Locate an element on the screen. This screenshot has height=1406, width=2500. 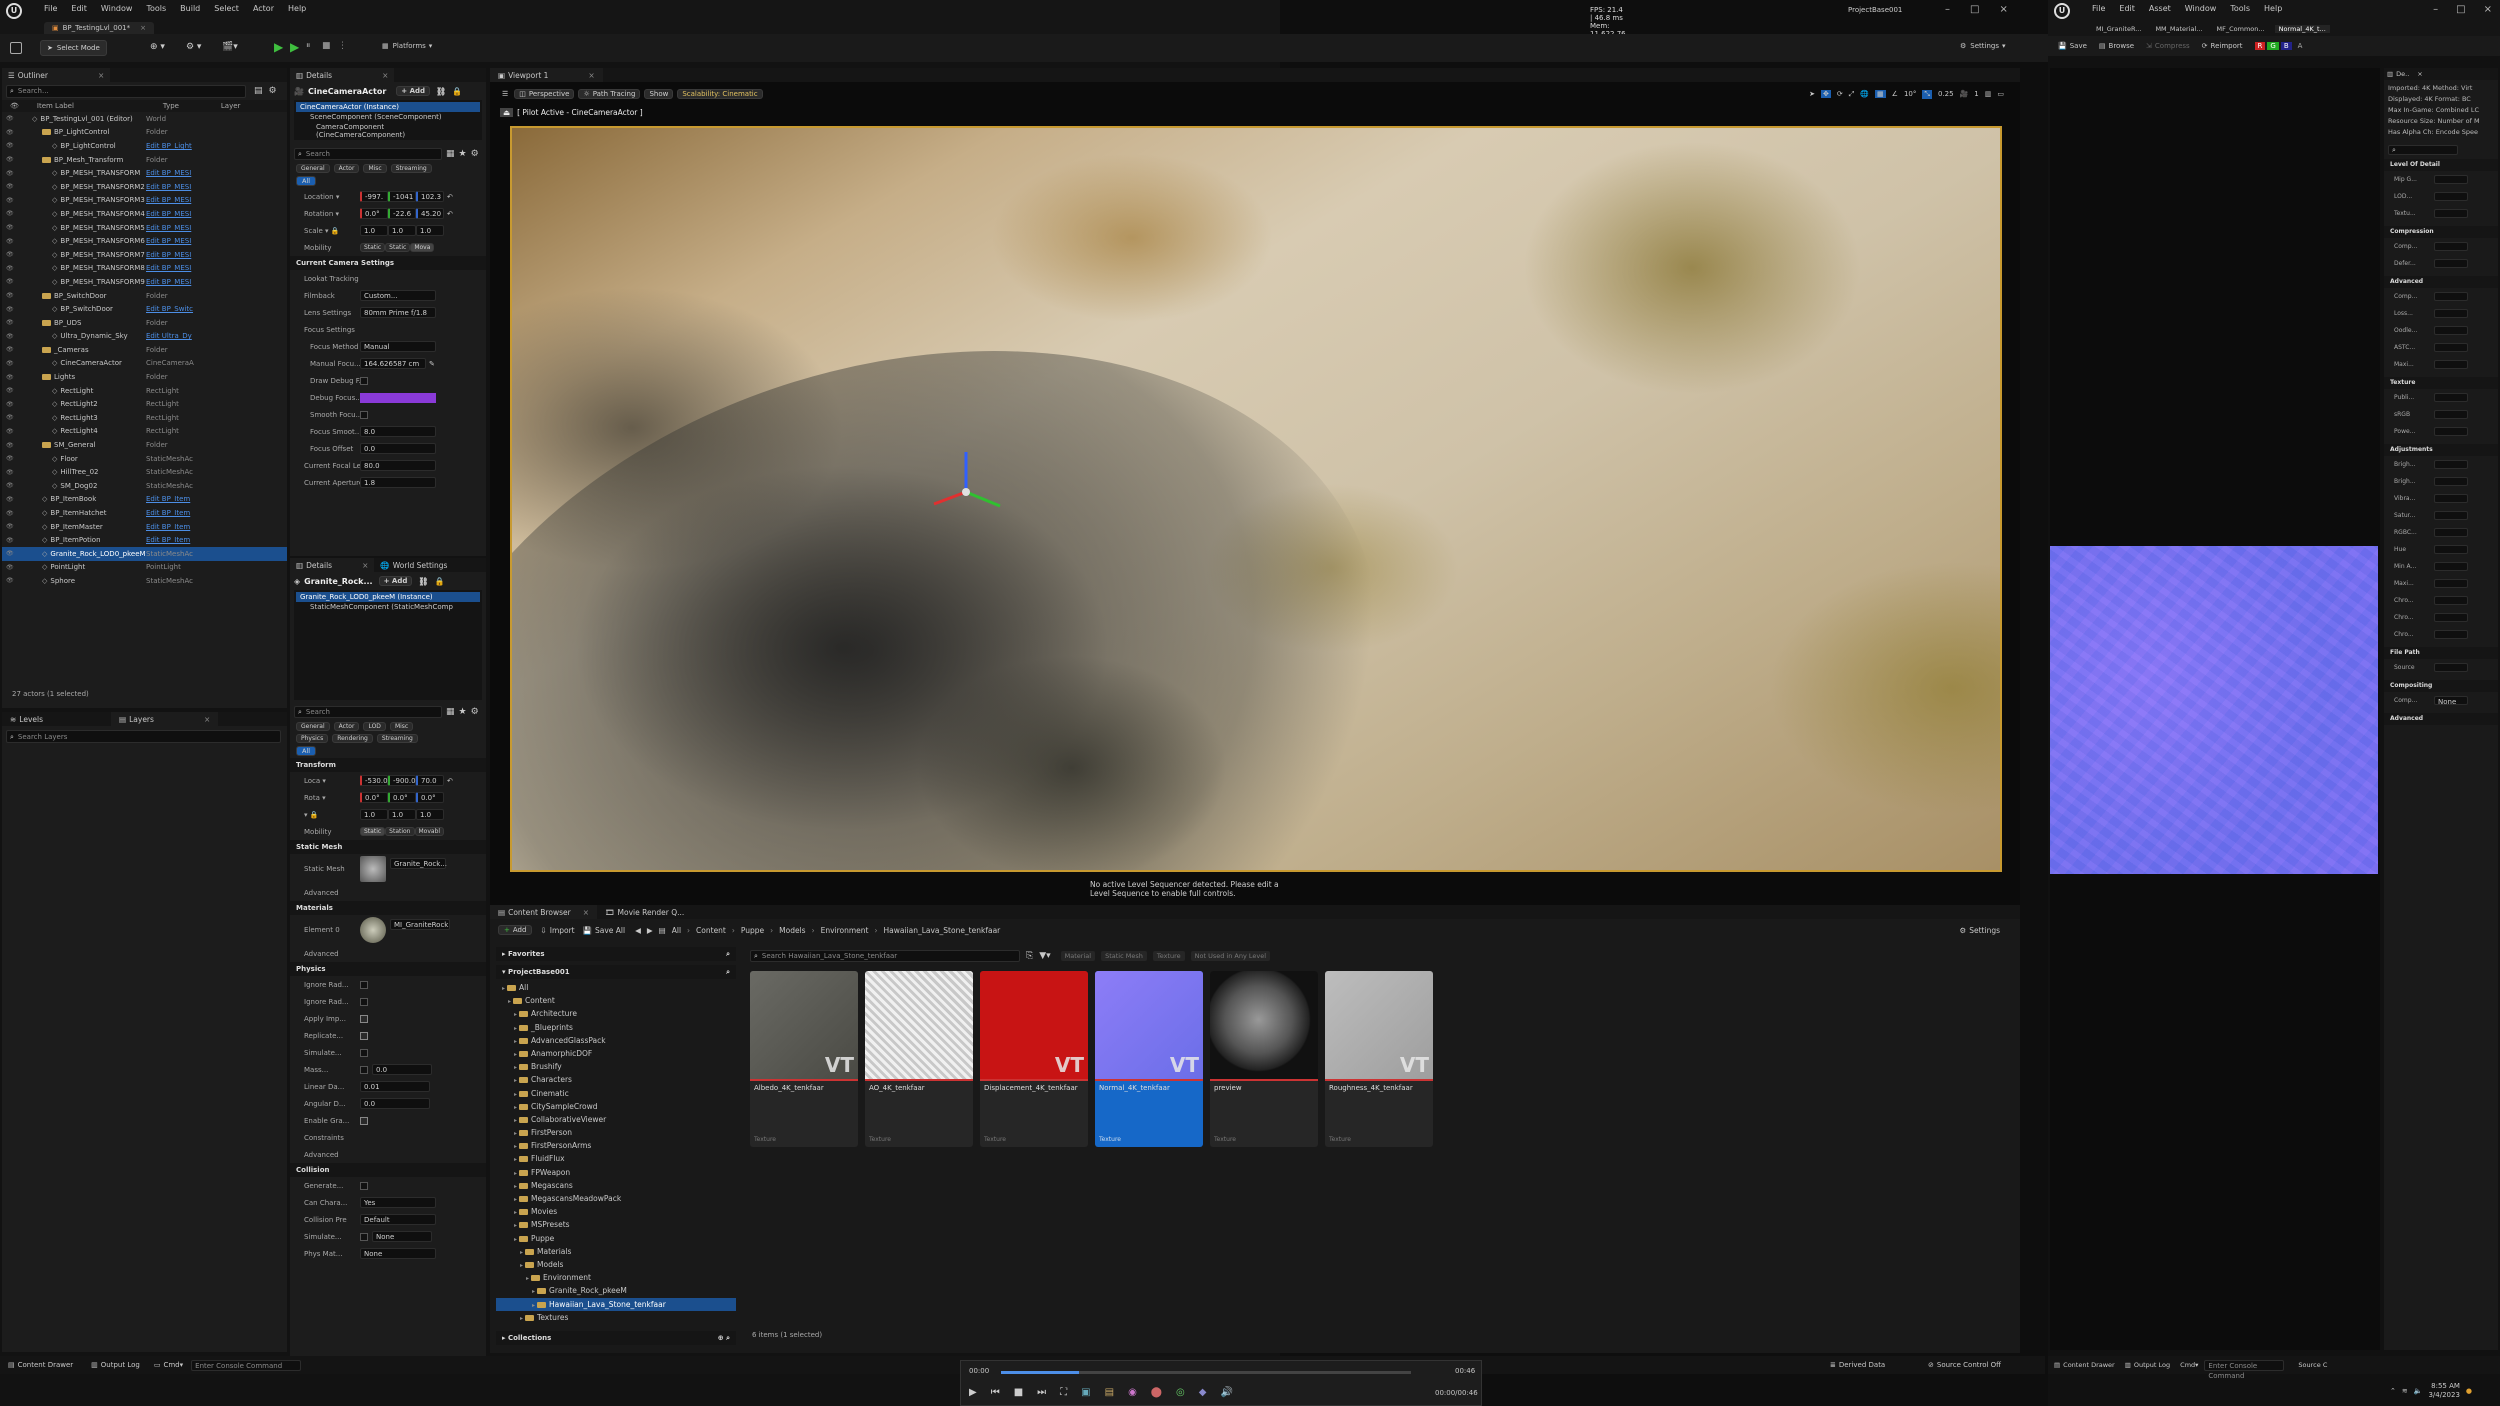
scalability-button: Scalability: Cinematic is located at coordinates (720, 94).